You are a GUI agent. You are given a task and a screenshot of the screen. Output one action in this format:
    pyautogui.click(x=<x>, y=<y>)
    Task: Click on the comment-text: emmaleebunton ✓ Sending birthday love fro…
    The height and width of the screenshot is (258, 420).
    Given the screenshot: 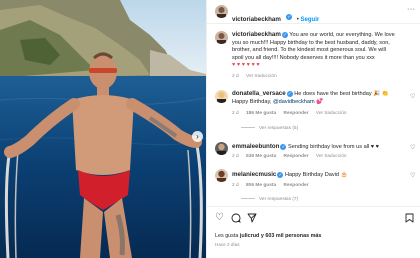 What is the action you would take?
    pyautogui.click(x=320, y=147)
    